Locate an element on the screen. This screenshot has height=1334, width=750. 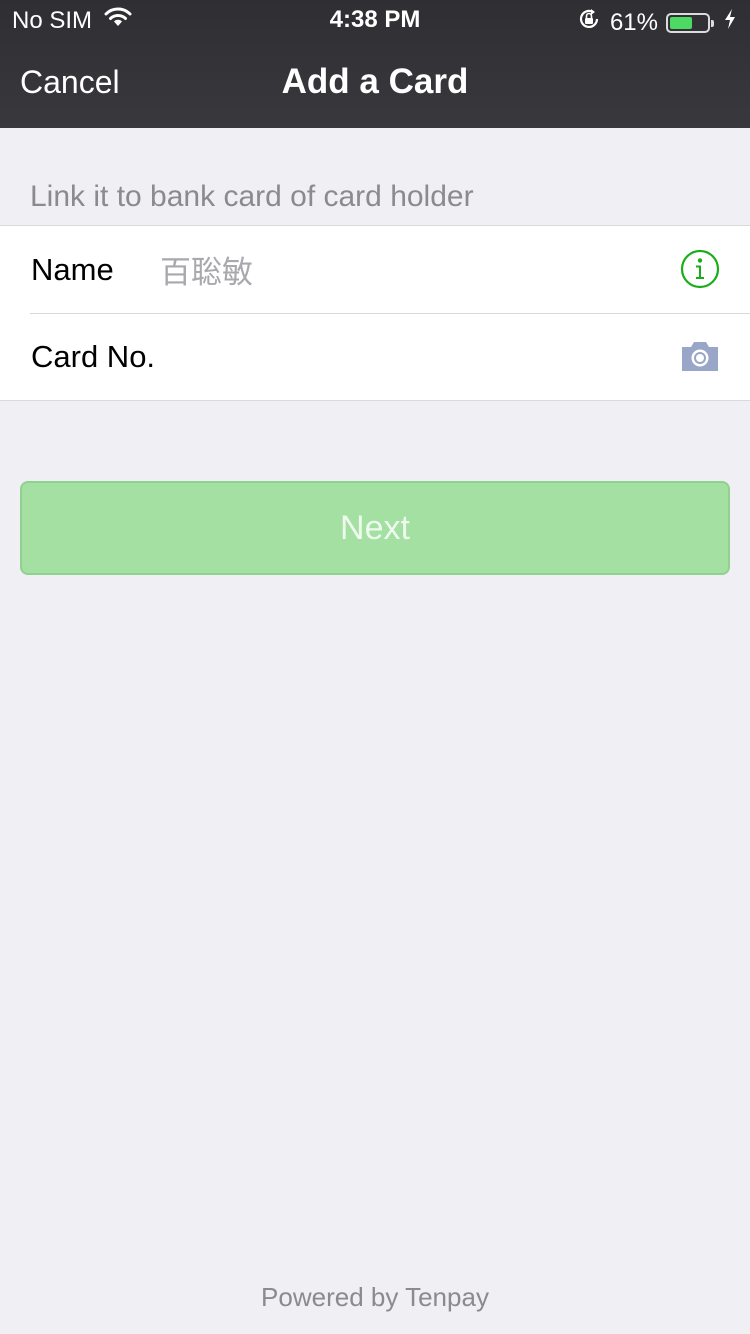
battery-icon is located at coordinates (690, 22).